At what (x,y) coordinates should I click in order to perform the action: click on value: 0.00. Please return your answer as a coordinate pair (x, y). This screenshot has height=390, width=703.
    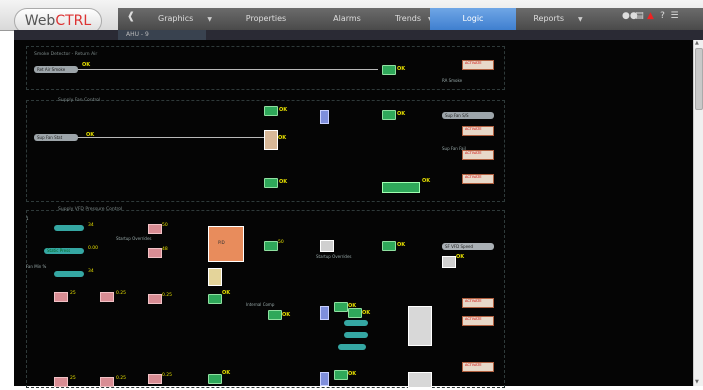
    Looking at the image, I should click on (93, 248).